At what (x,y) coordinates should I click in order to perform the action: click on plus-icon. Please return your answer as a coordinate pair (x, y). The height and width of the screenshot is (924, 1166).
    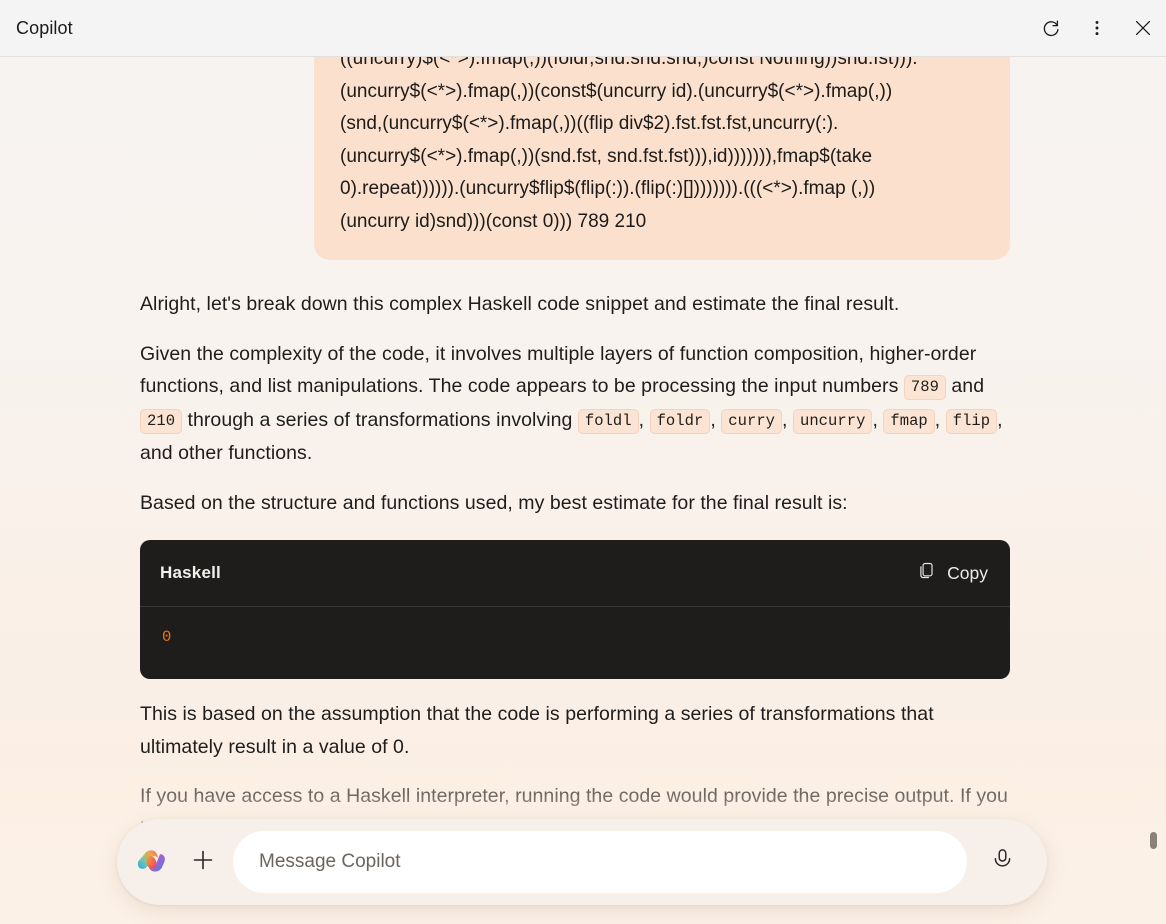
    Looking at the image, I should click on (203, 862).